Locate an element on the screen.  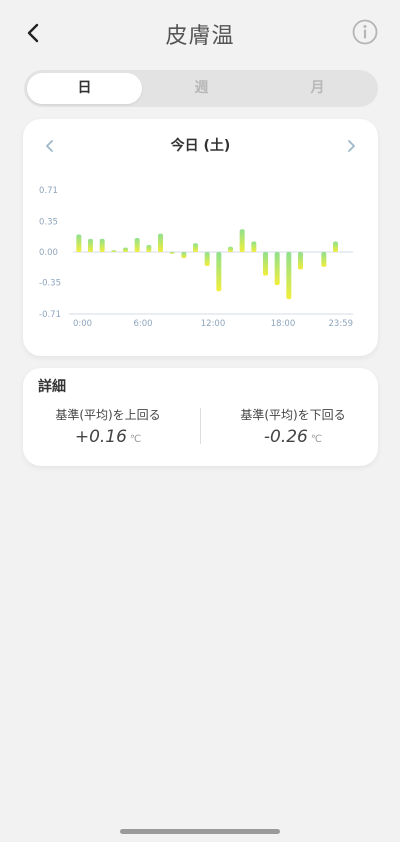
tab-month: 月 is located at coordinates (317, 88).